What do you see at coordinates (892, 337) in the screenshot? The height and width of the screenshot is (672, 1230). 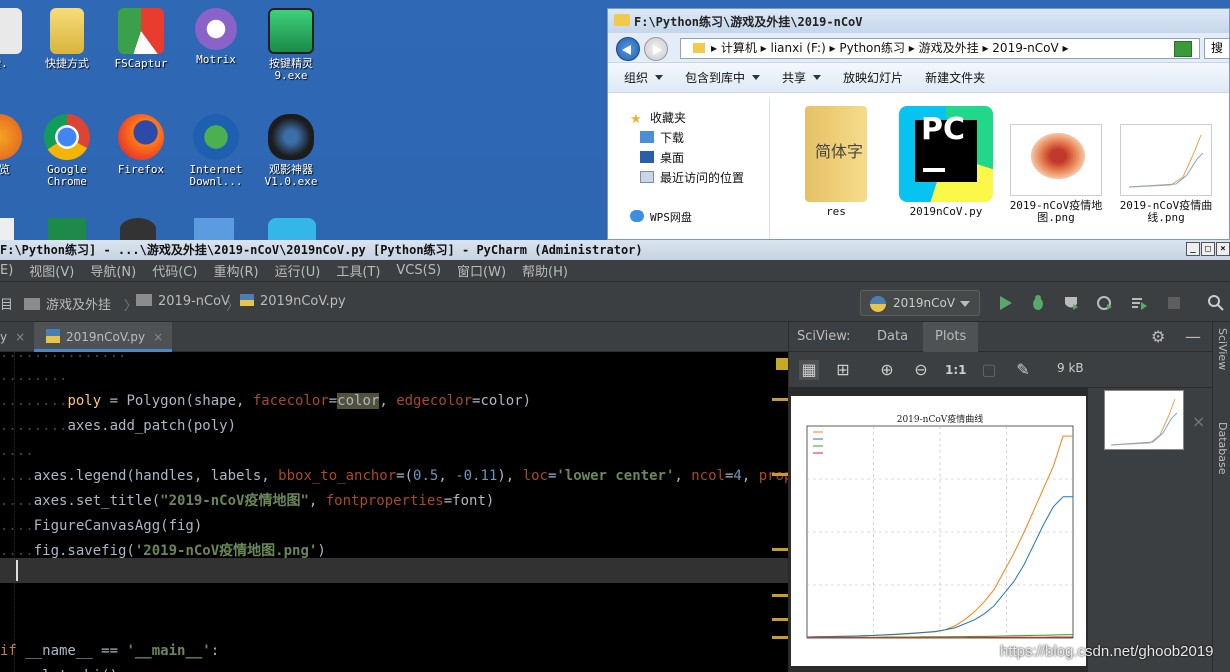 I see `tab-data: Data` at bounding box center [892, 337].